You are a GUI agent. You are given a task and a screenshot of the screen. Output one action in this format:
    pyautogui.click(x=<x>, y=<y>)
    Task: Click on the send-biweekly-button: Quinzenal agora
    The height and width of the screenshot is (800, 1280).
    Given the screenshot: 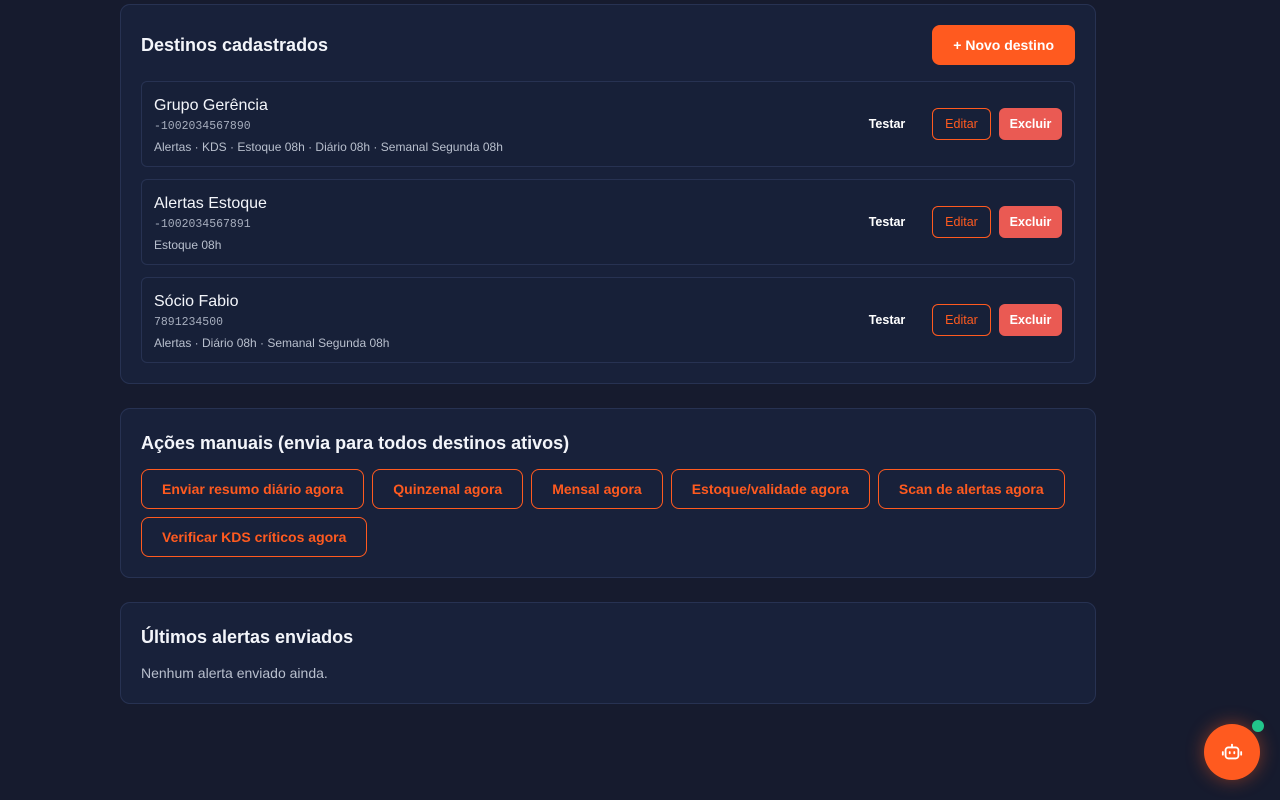 What is the action you would take?
    pyautogui.click(x=448, y=489)
    